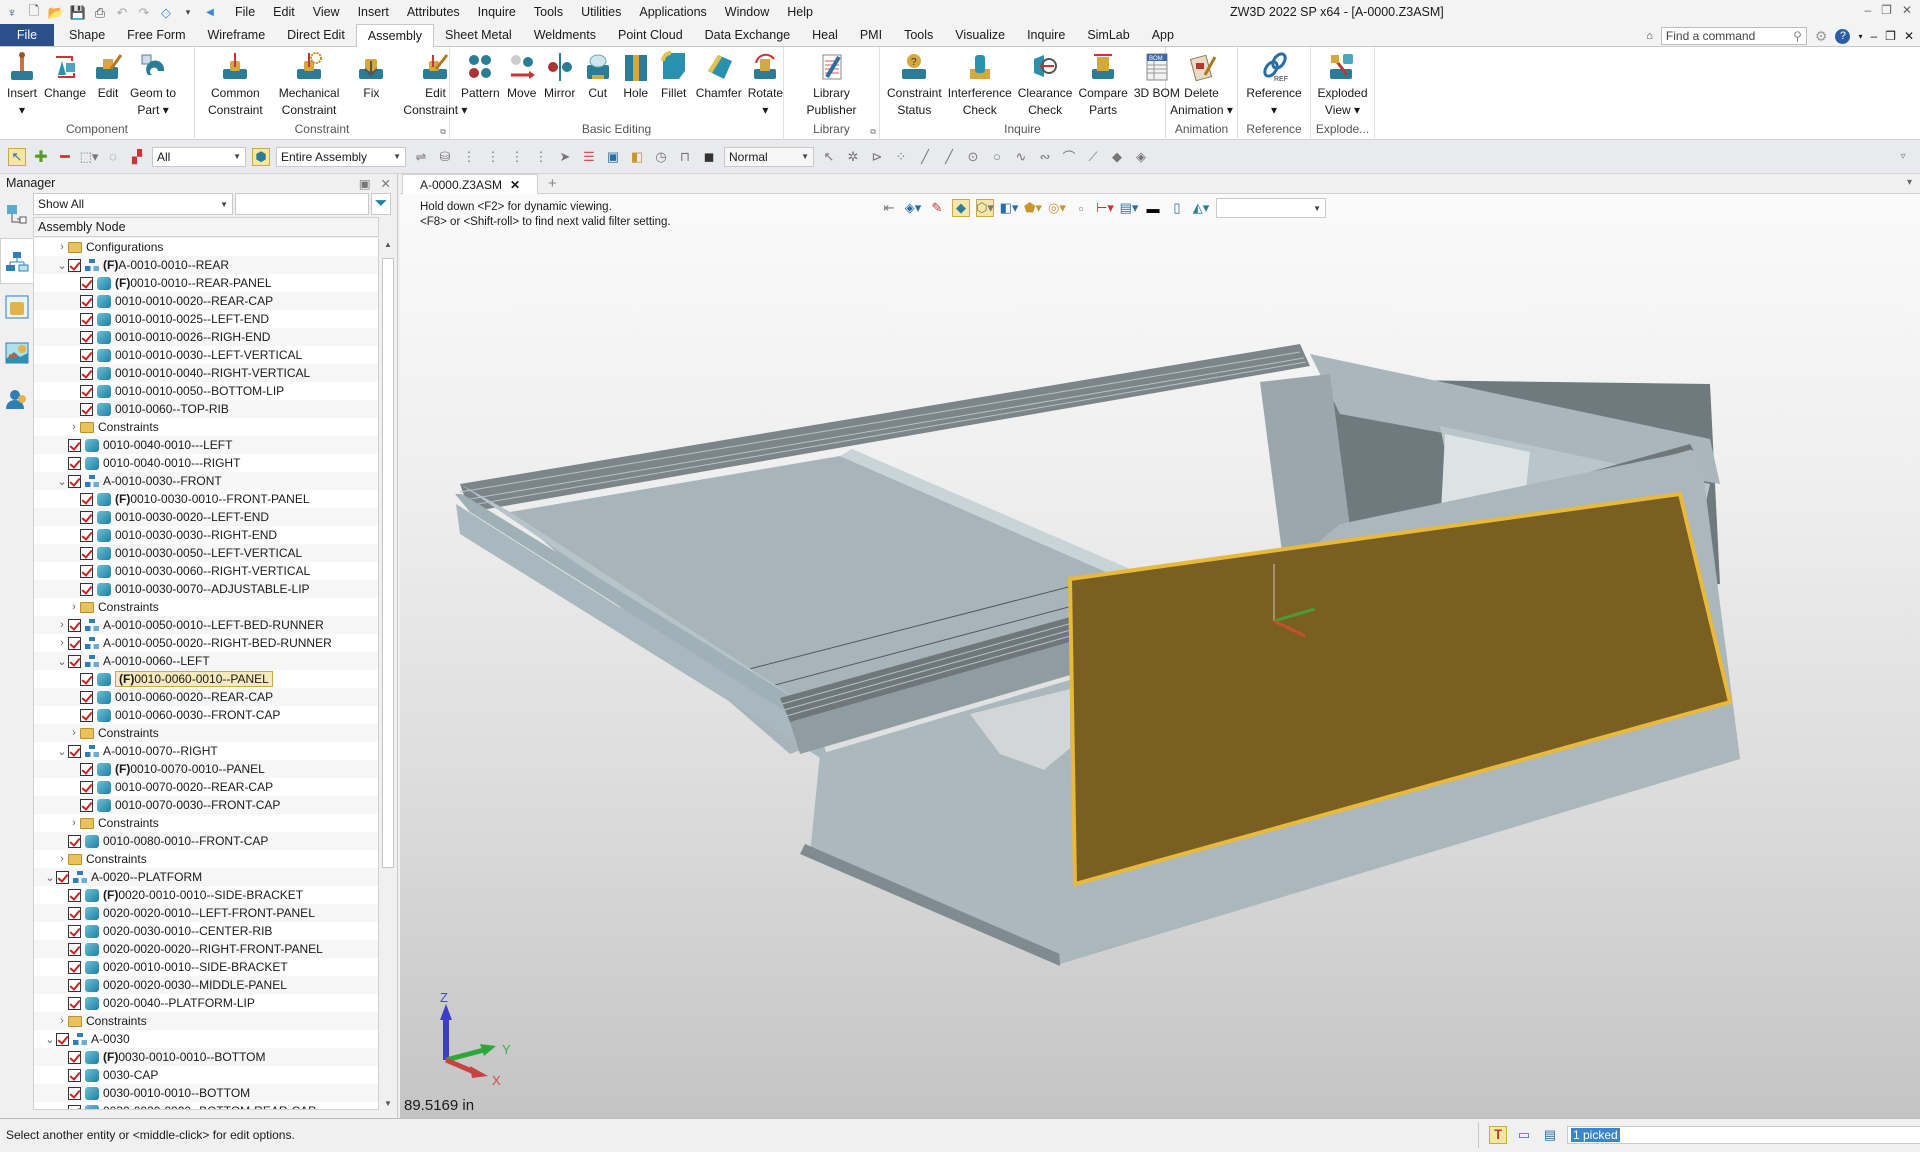 This screenshot has width=1920, height=1152. I want to click on tree-assembly-row: › A-0010-0050-0020--RIGHT-BED-RUNNER, so click(206, 643).